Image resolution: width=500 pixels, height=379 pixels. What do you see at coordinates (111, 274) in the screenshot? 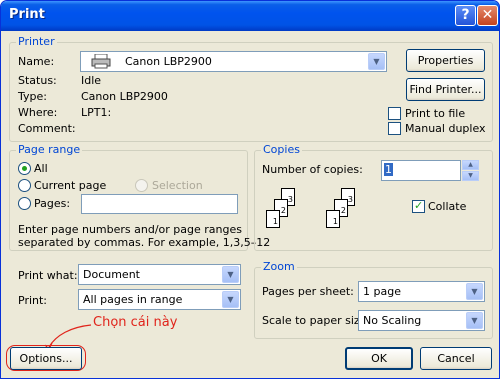
I see `print-what-value: Document` at bounding box center [111, 274].